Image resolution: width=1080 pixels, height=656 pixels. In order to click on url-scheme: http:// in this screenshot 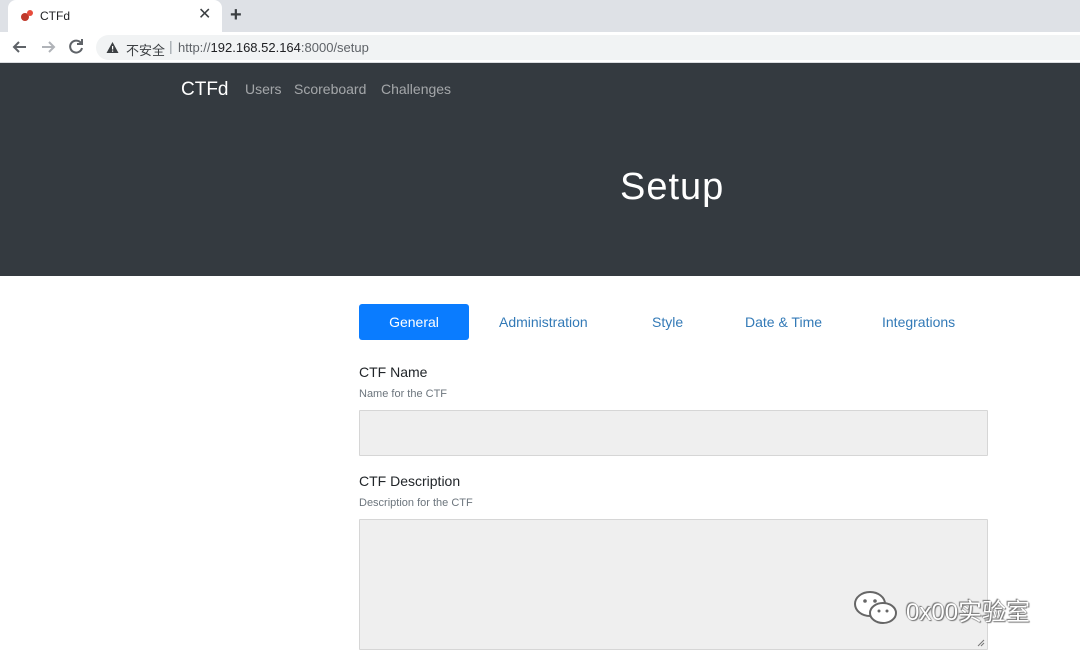, I will do `click(194, 47)`.